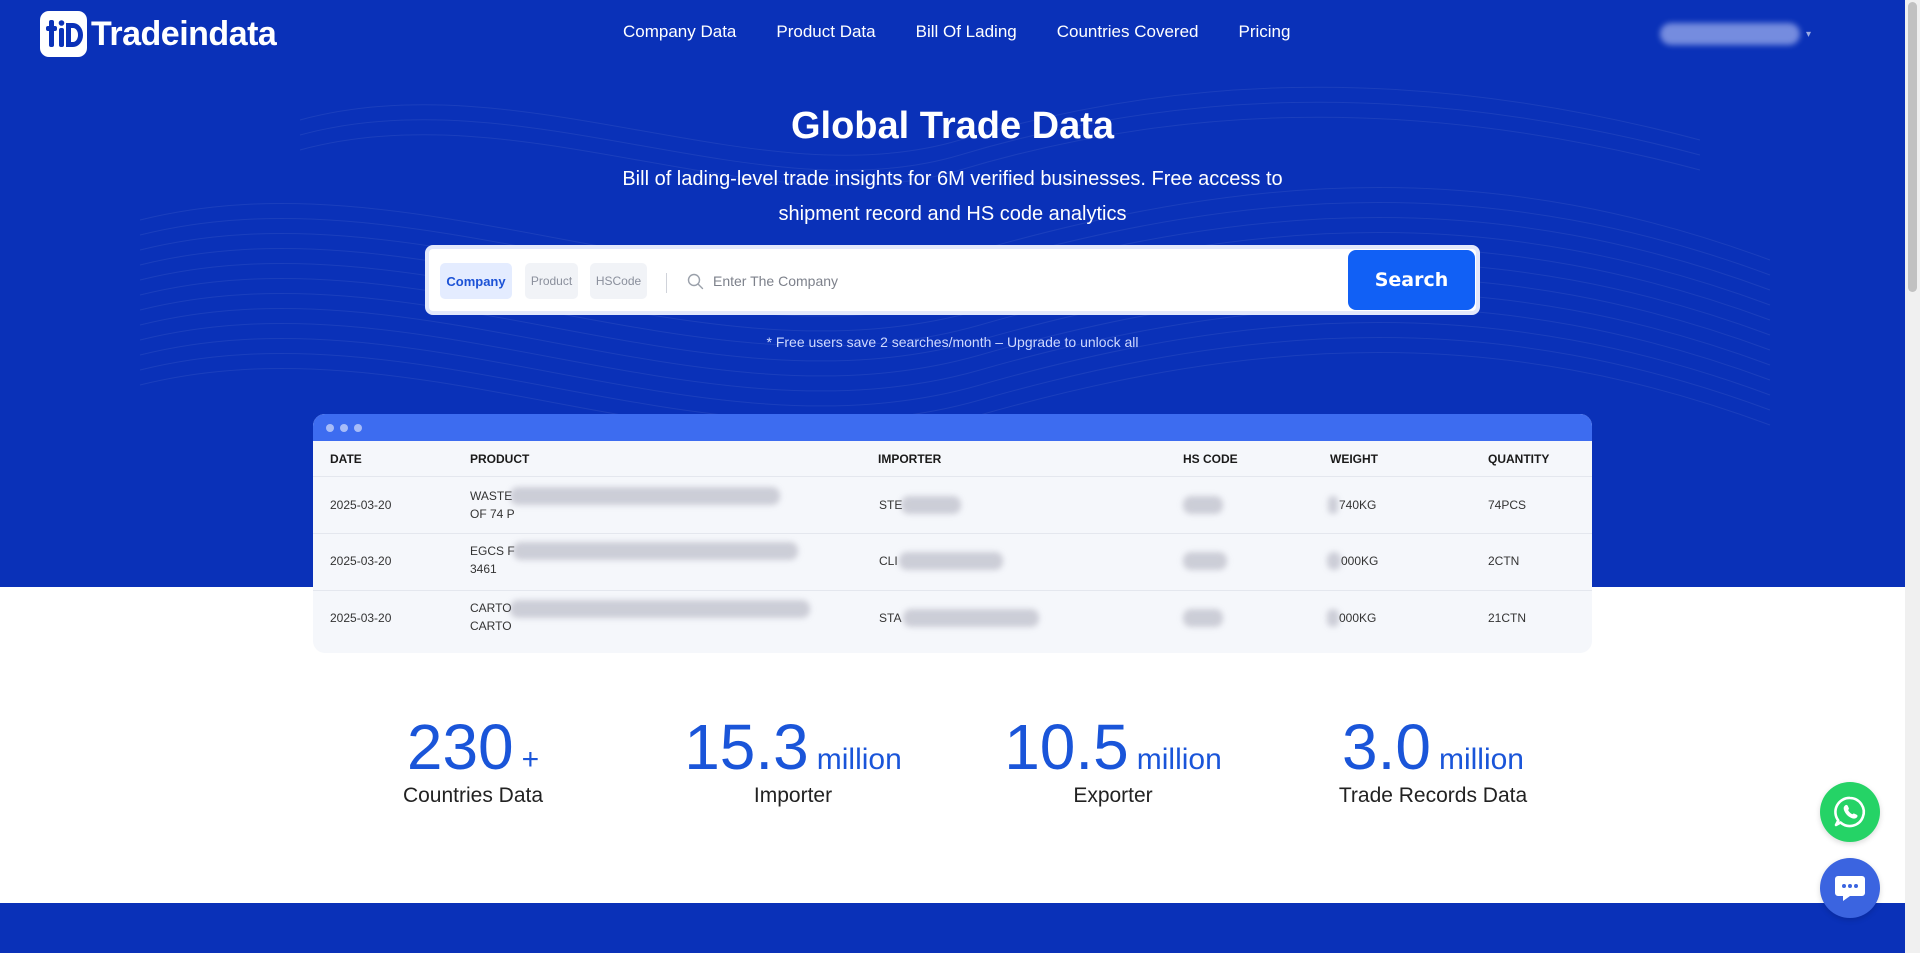  What do you see at coordinates (1507, 618) in the screenshot?
I see `cell-quantity: 21CTN` at bounding box center [1507, 618].